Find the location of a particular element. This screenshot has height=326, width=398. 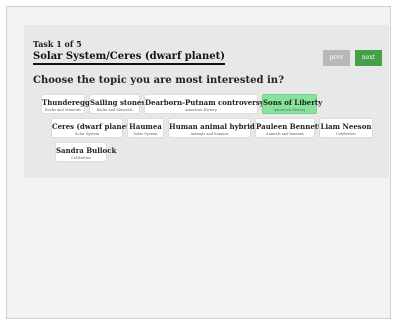

topic-name: Sailing stones is located at coordinates (118, 102).